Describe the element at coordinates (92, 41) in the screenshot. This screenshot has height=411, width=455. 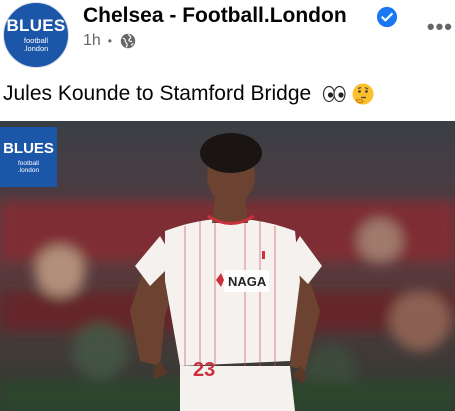
I see `post-timestamp: 1h` at that location.